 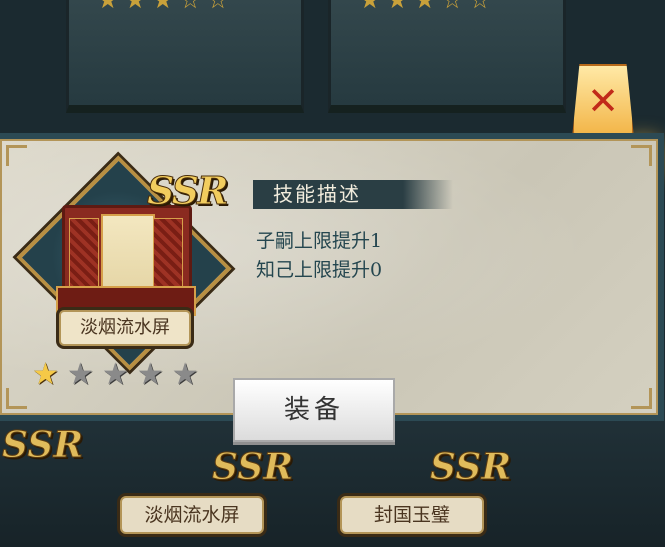 What do you see at coordinates (45, 374) in the screenshot?
I see `star-filled-icon: ★` at bounding box center [45, 374].